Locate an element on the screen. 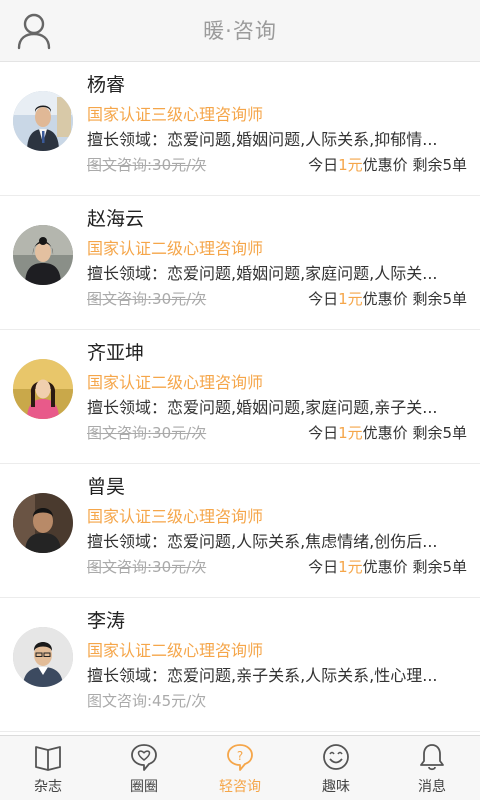 This screenshot has width=480, height=800. tab-label: 趣味 is located at coordinates (336, 787).